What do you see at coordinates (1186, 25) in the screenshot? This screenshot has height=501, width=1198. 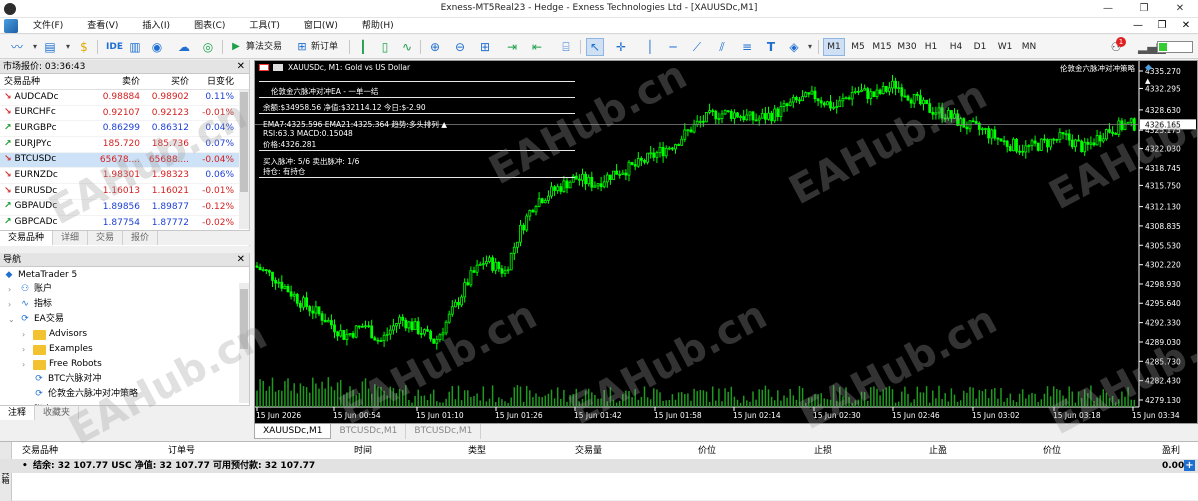 I see `child-close-button: ✕` at bounding box center [1186, 25].